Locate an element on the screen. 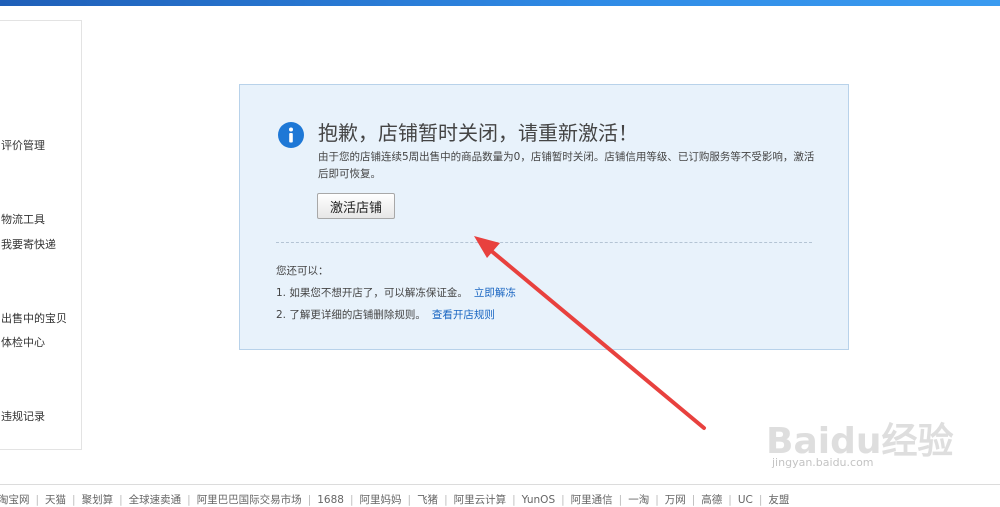  view-shop-rules-link: 查看开店规则 is located at coordinates (463, 315).